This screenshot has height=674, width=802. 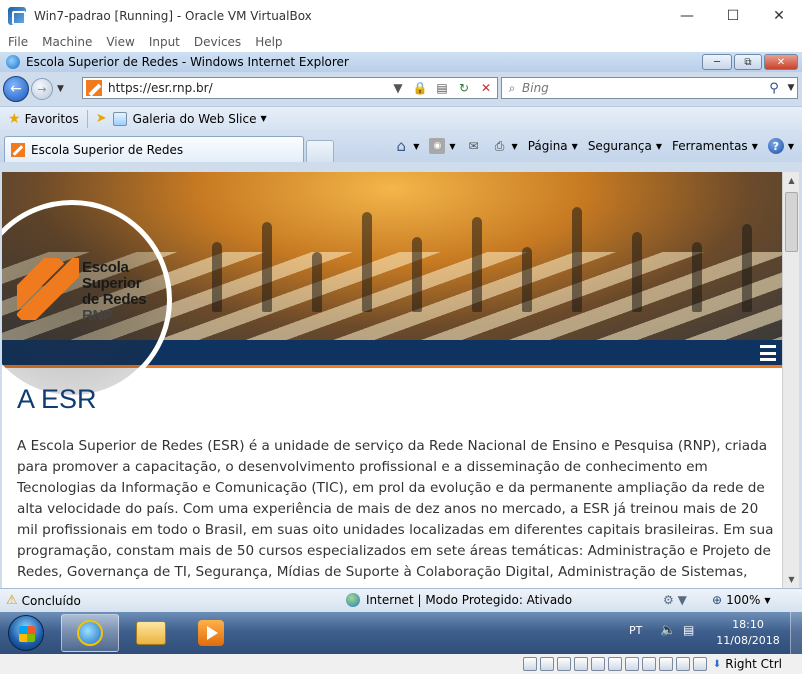 What do you see at coordinates (43, 119) in the screenshot?
I see `favorites-button: ★ Favoritos` at bounding box center [43, 119].